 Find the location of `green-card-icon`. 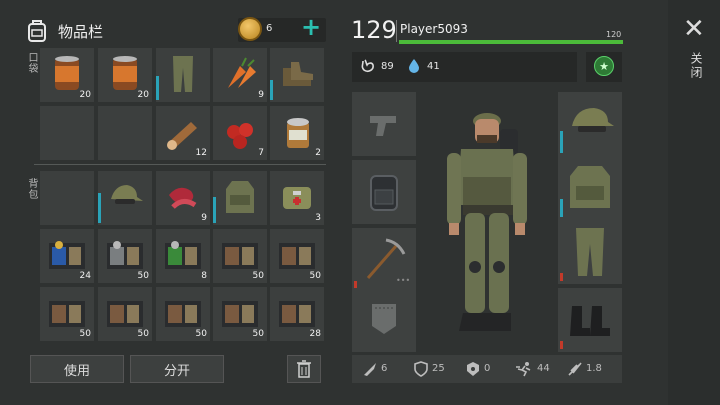

green-card-icon is located at coordinates (183, 255).